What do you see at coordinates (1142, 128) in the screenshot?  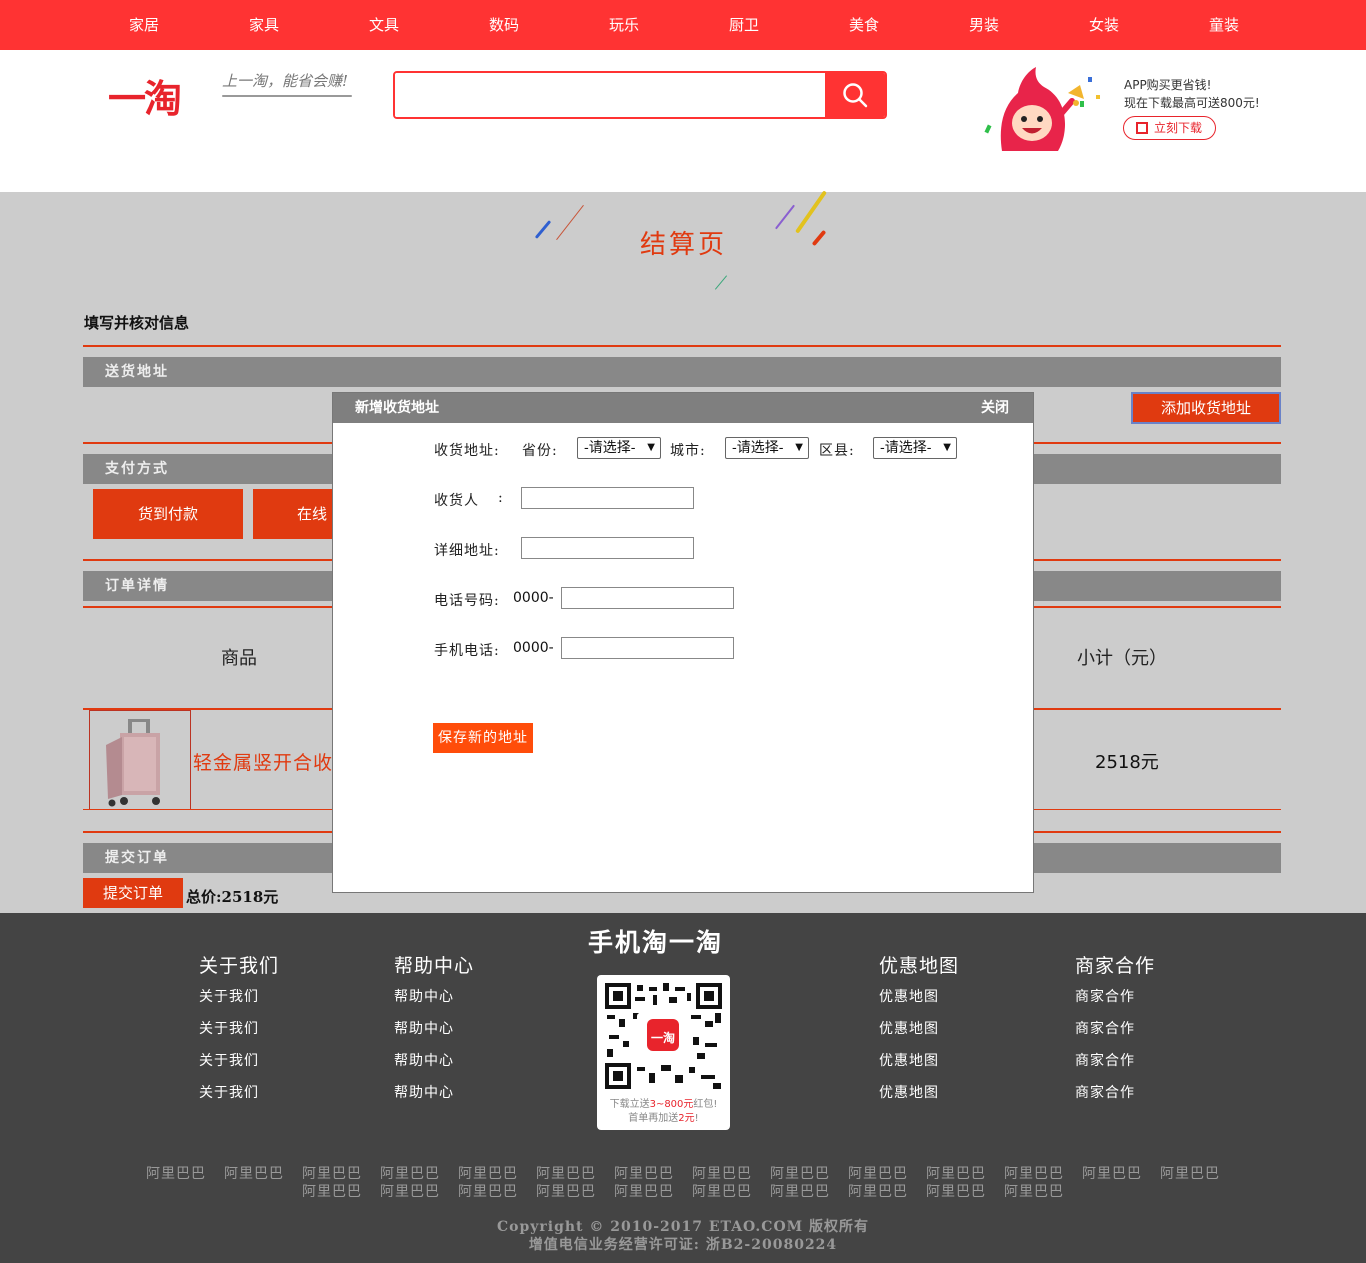 I see `qr-code-icon` at bounding box center [1142, 128].